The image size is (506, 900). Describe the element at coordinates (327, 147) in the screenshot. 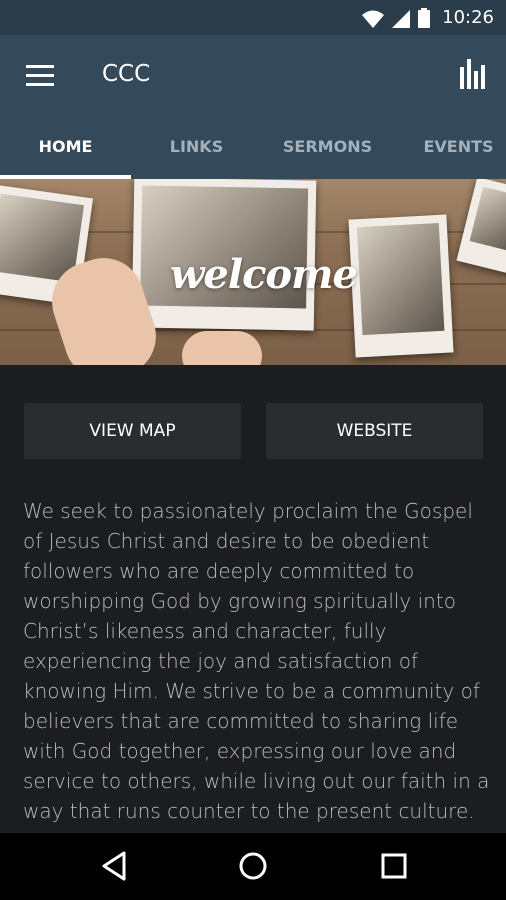

I see `tab-sermons: SERMONS` at that location.